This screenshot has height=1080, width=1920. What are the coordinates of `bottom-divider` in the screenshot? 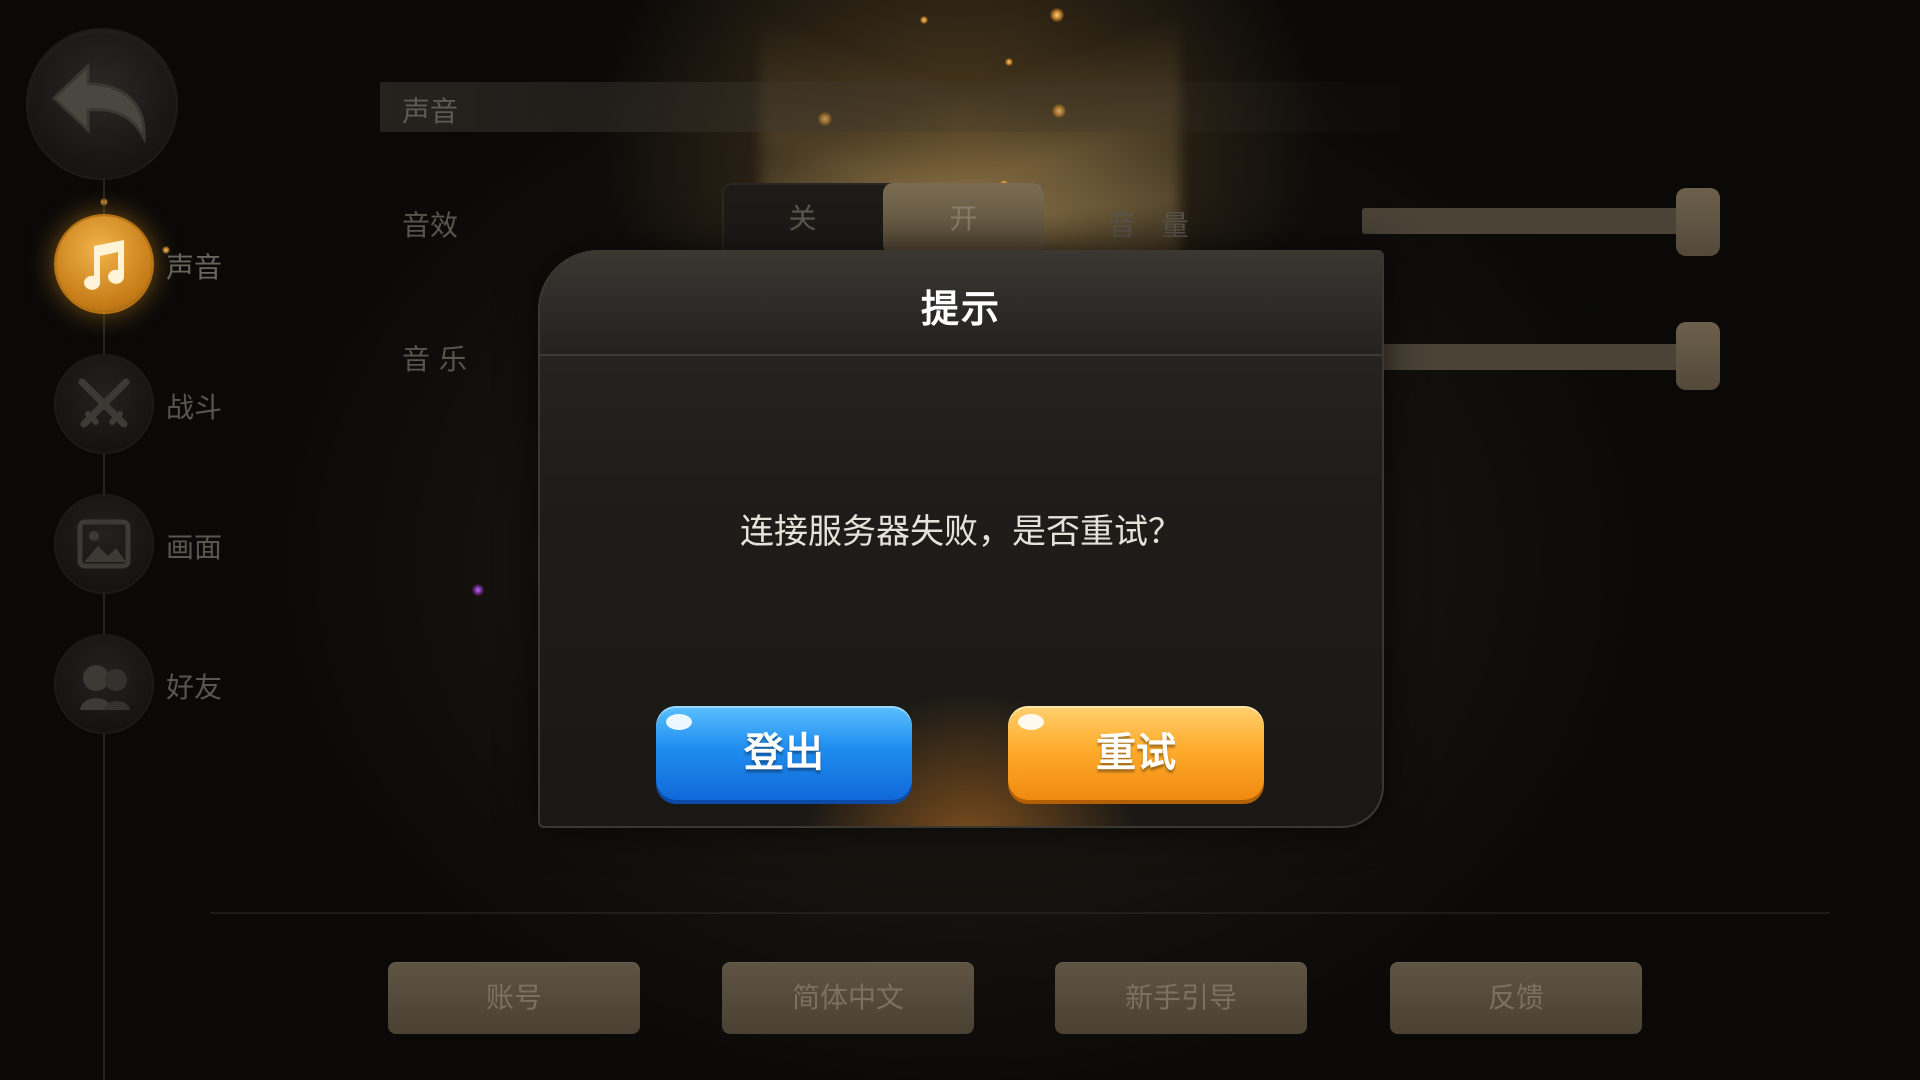 It's located at (1020, 913).